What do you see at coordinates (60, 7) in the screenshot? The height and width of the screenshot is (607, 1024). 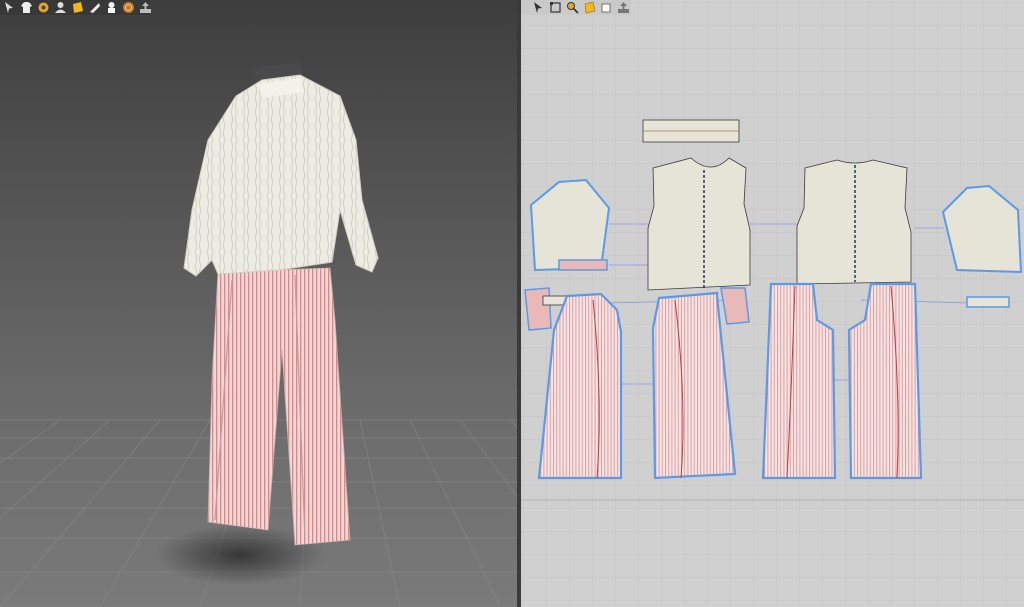 I see `avatar-tool-icon` at bounding box center [60, 7].